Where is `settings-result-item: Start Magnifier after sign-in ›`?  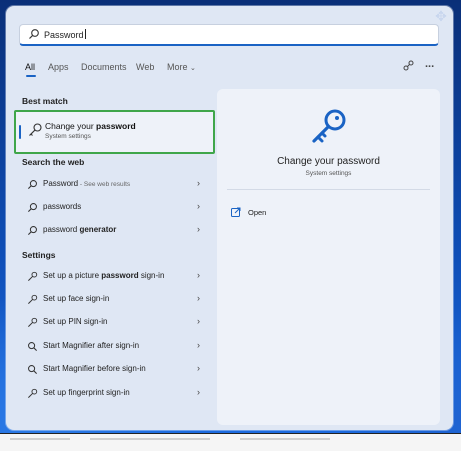
settings-result-item: Start Magnifier after sign-in › is located at coordinates (114, 347).